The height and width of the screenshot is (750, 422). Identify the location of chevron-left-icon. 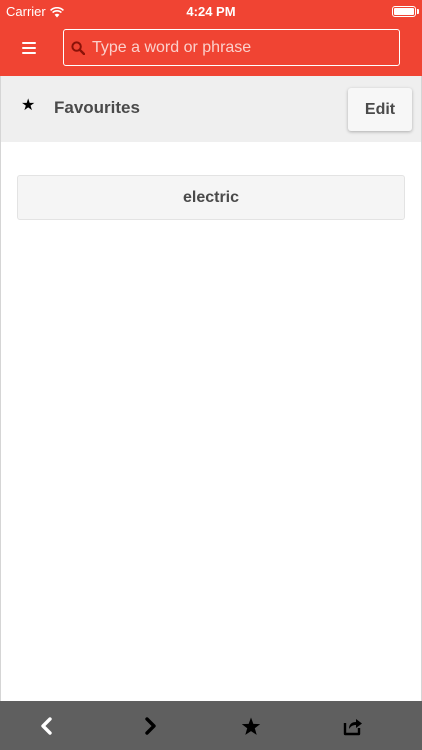
(46, 726).